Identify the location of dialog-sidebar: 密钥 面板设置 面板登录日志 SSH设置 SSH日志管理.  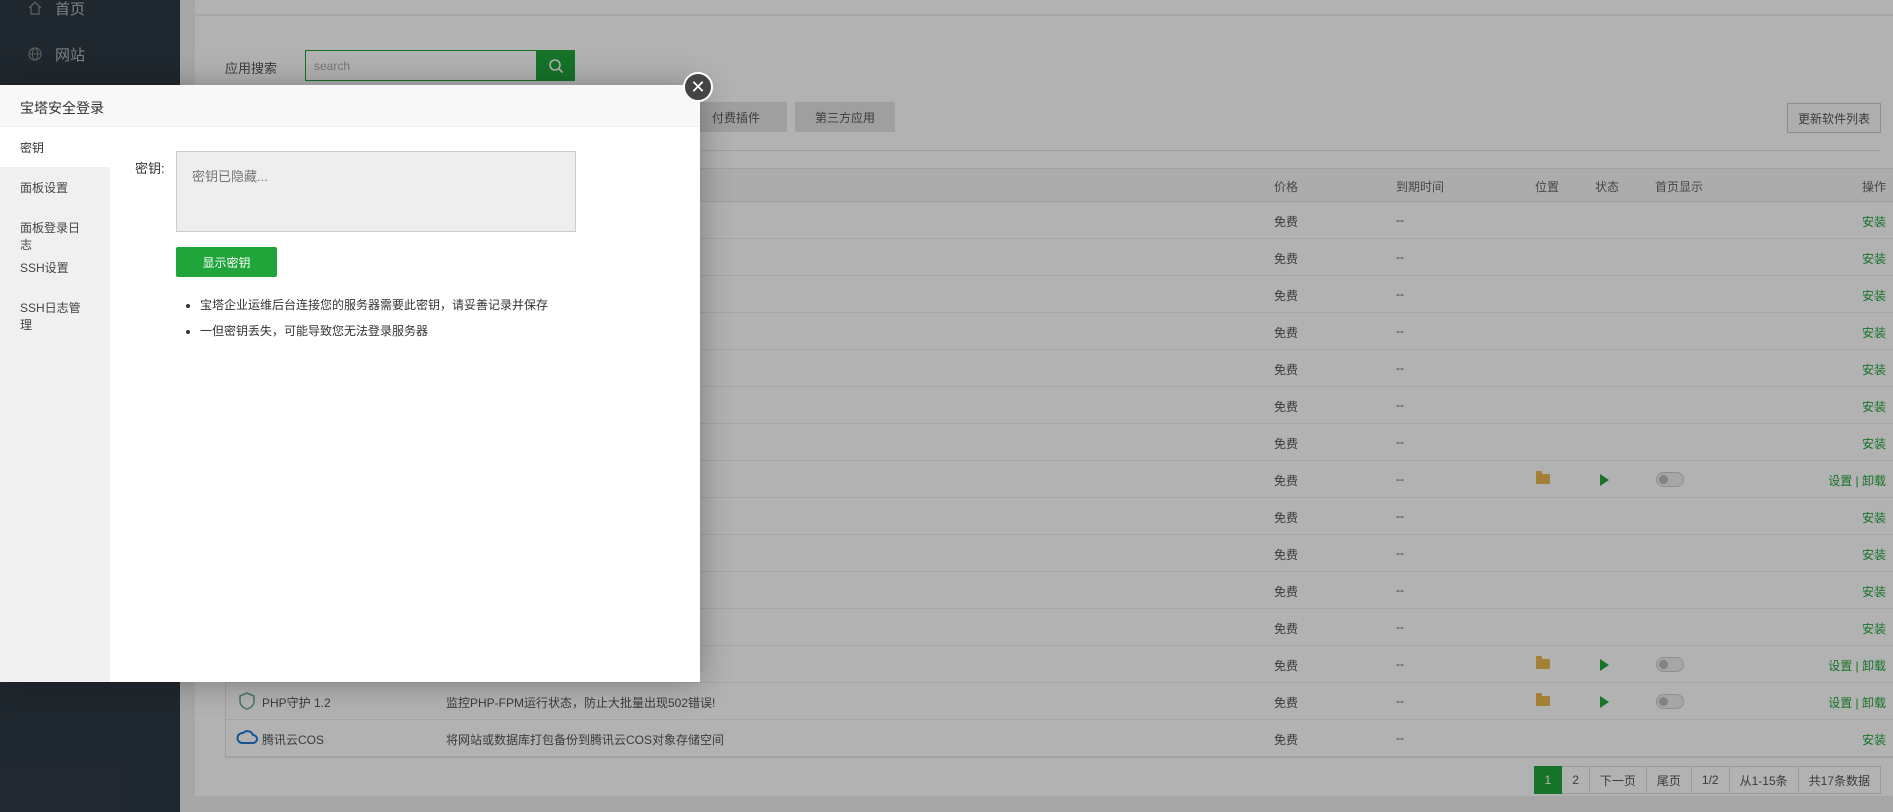
(55, 404).